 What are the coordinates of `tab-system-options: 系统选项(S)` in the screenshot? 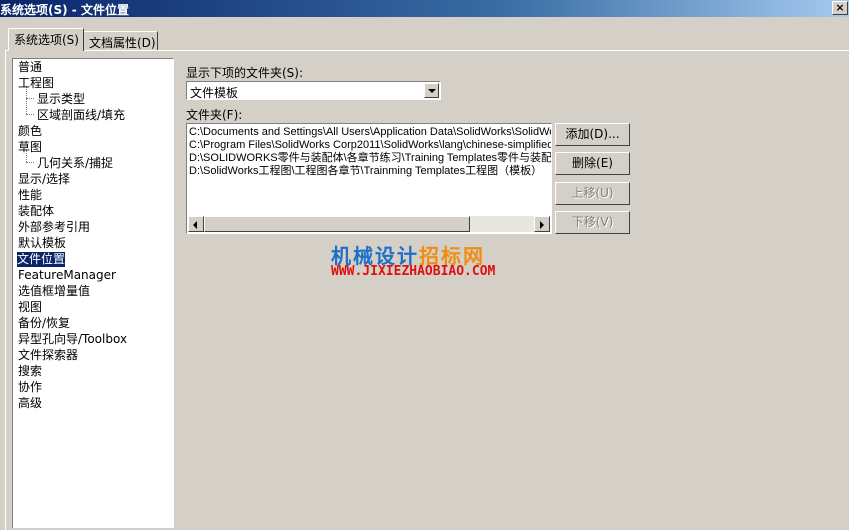 It's located at (46, 39).